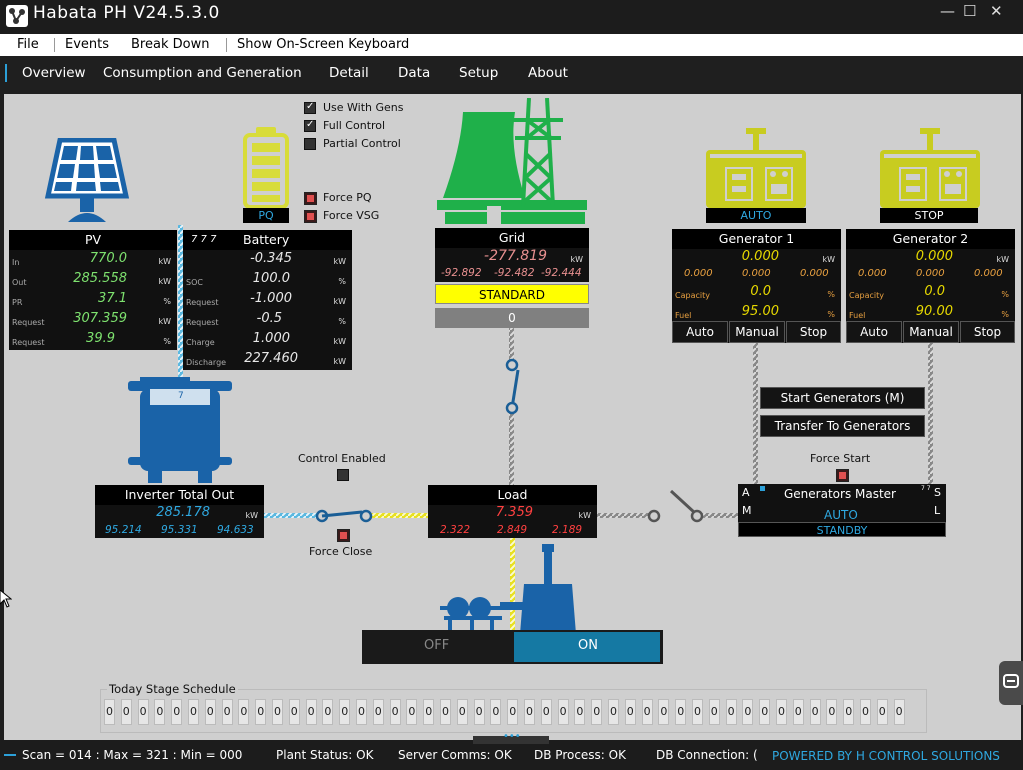 This screenshot has height=770, width=1023. Describe the element at coordinates (112, 298) in the screenshot. I see `pv-pr-value: 37.1` at that location.